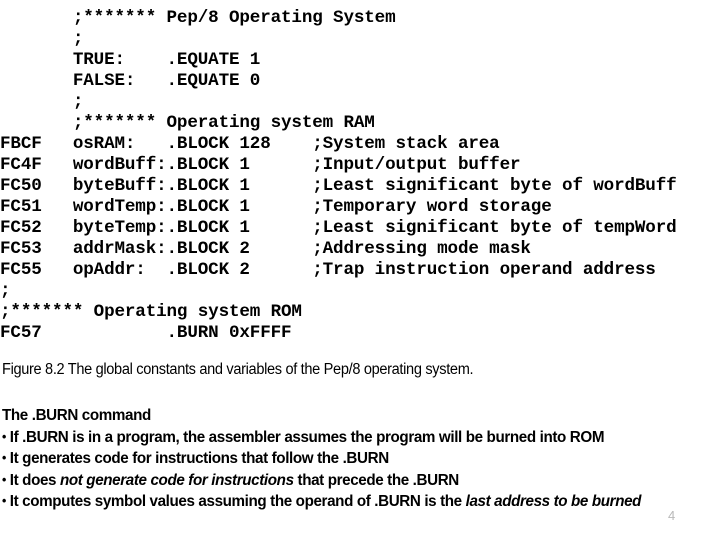 The width and height of the screenshot is (720, 540). Describe the element at coordinates (198, 18) in the screenshot. I see `code-line: ;******* Pep/8 Operating System` at that location.